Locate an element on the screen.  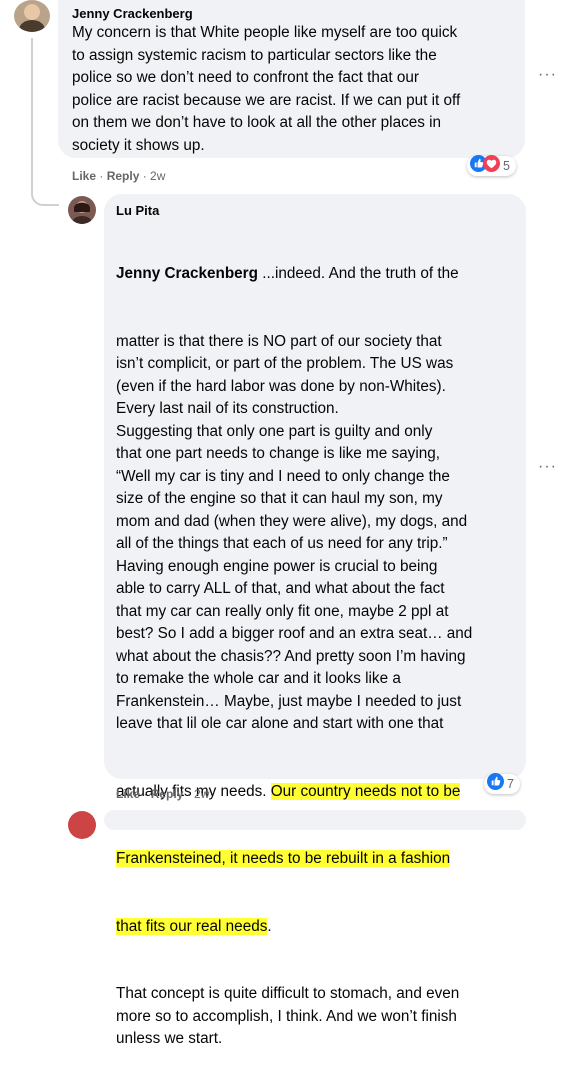
reaction-summary: 7 is located at coordinates (502, 784).